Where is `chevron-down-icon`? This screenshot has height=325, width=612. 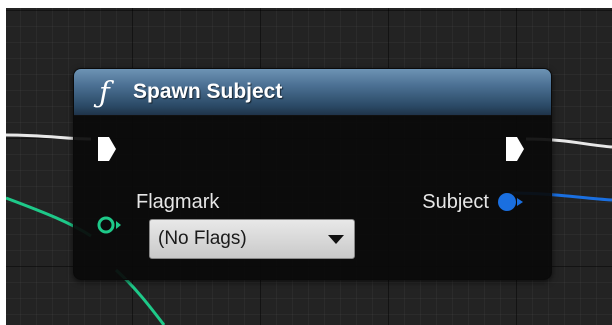 chevron-down-icon is located at coordinates (336, 239).